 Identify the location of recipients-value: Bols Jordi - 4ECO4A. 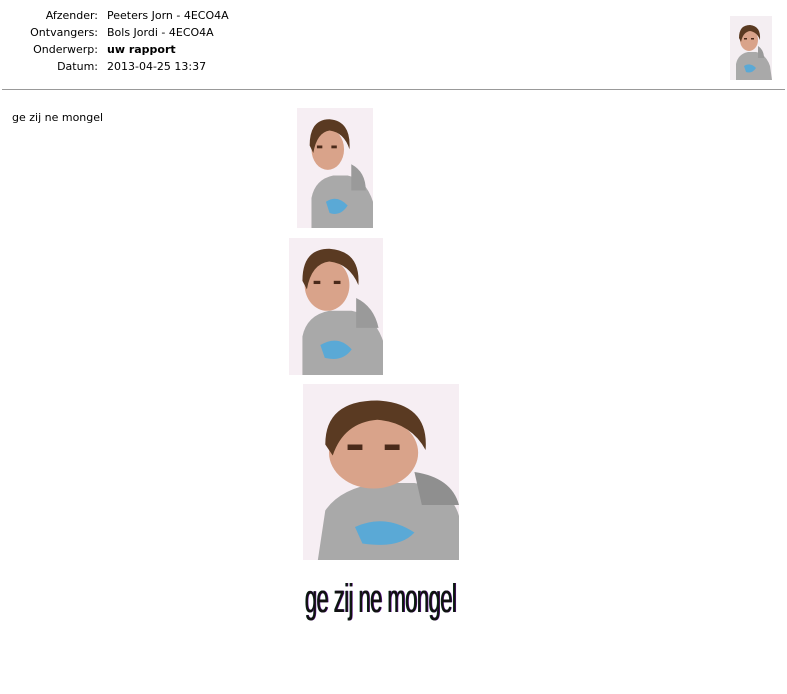
(160, 32).